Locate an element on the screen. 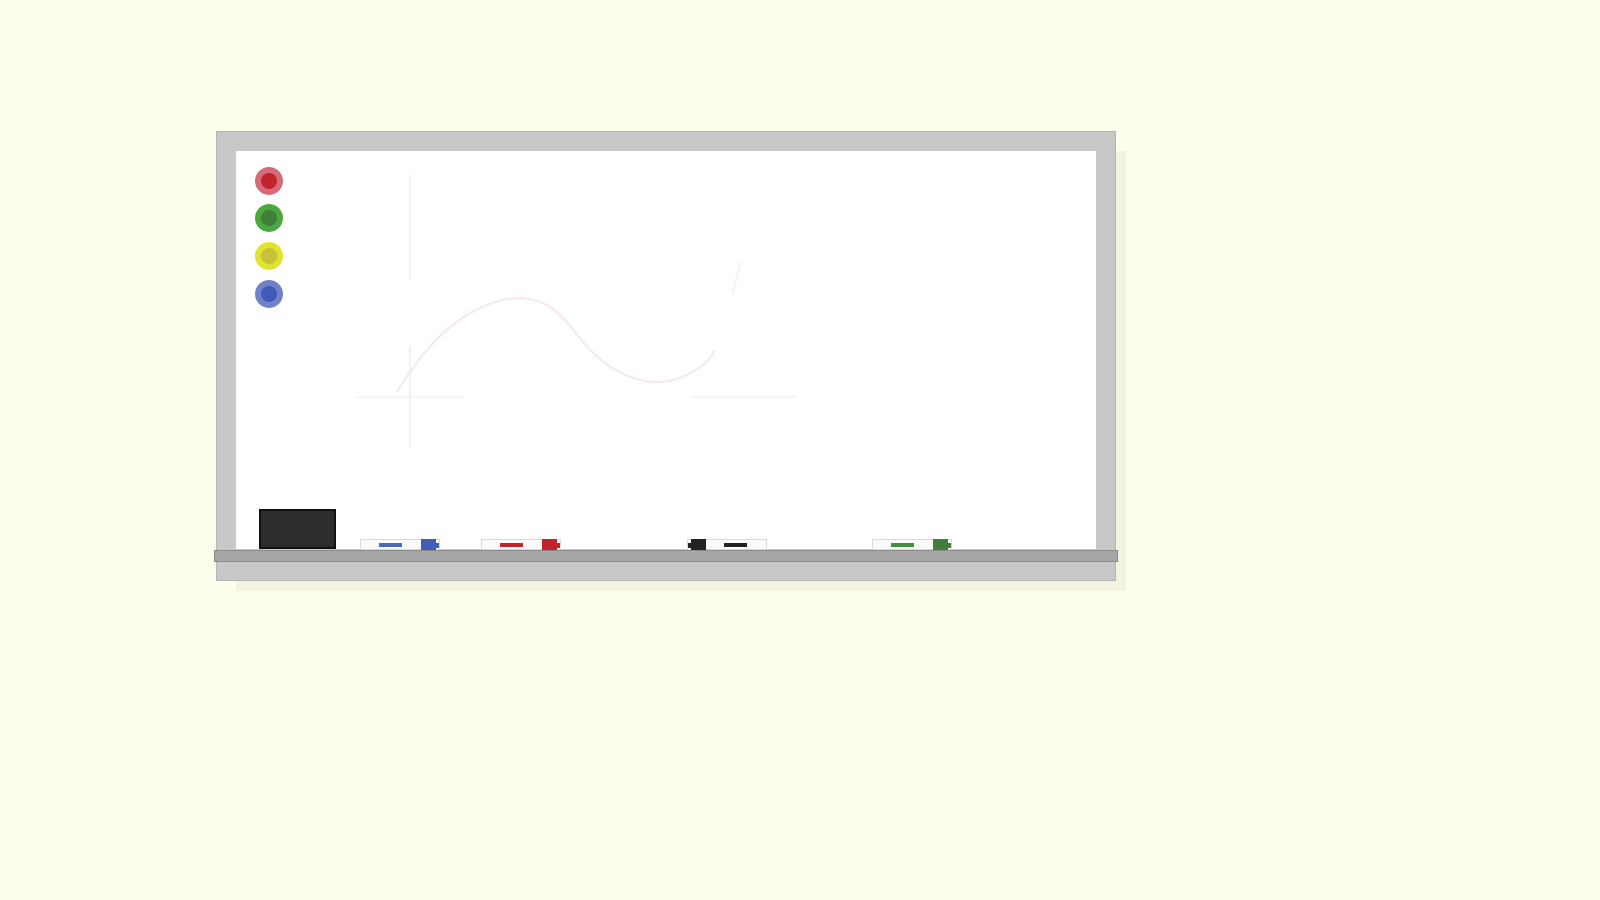 The height and width of the screenshot is (900, 1600). red-marker is located at coordinates (521, 544).